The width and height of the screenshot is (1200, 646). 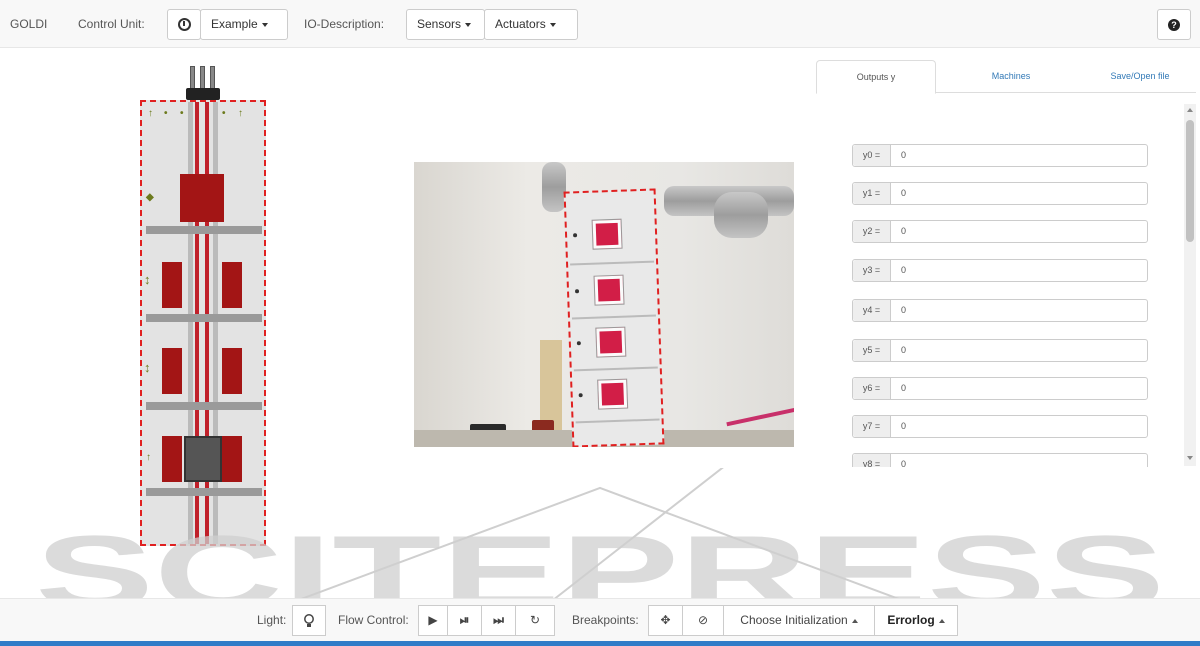 I want to click on step-button: ⏯, so click(x=464, y=620).